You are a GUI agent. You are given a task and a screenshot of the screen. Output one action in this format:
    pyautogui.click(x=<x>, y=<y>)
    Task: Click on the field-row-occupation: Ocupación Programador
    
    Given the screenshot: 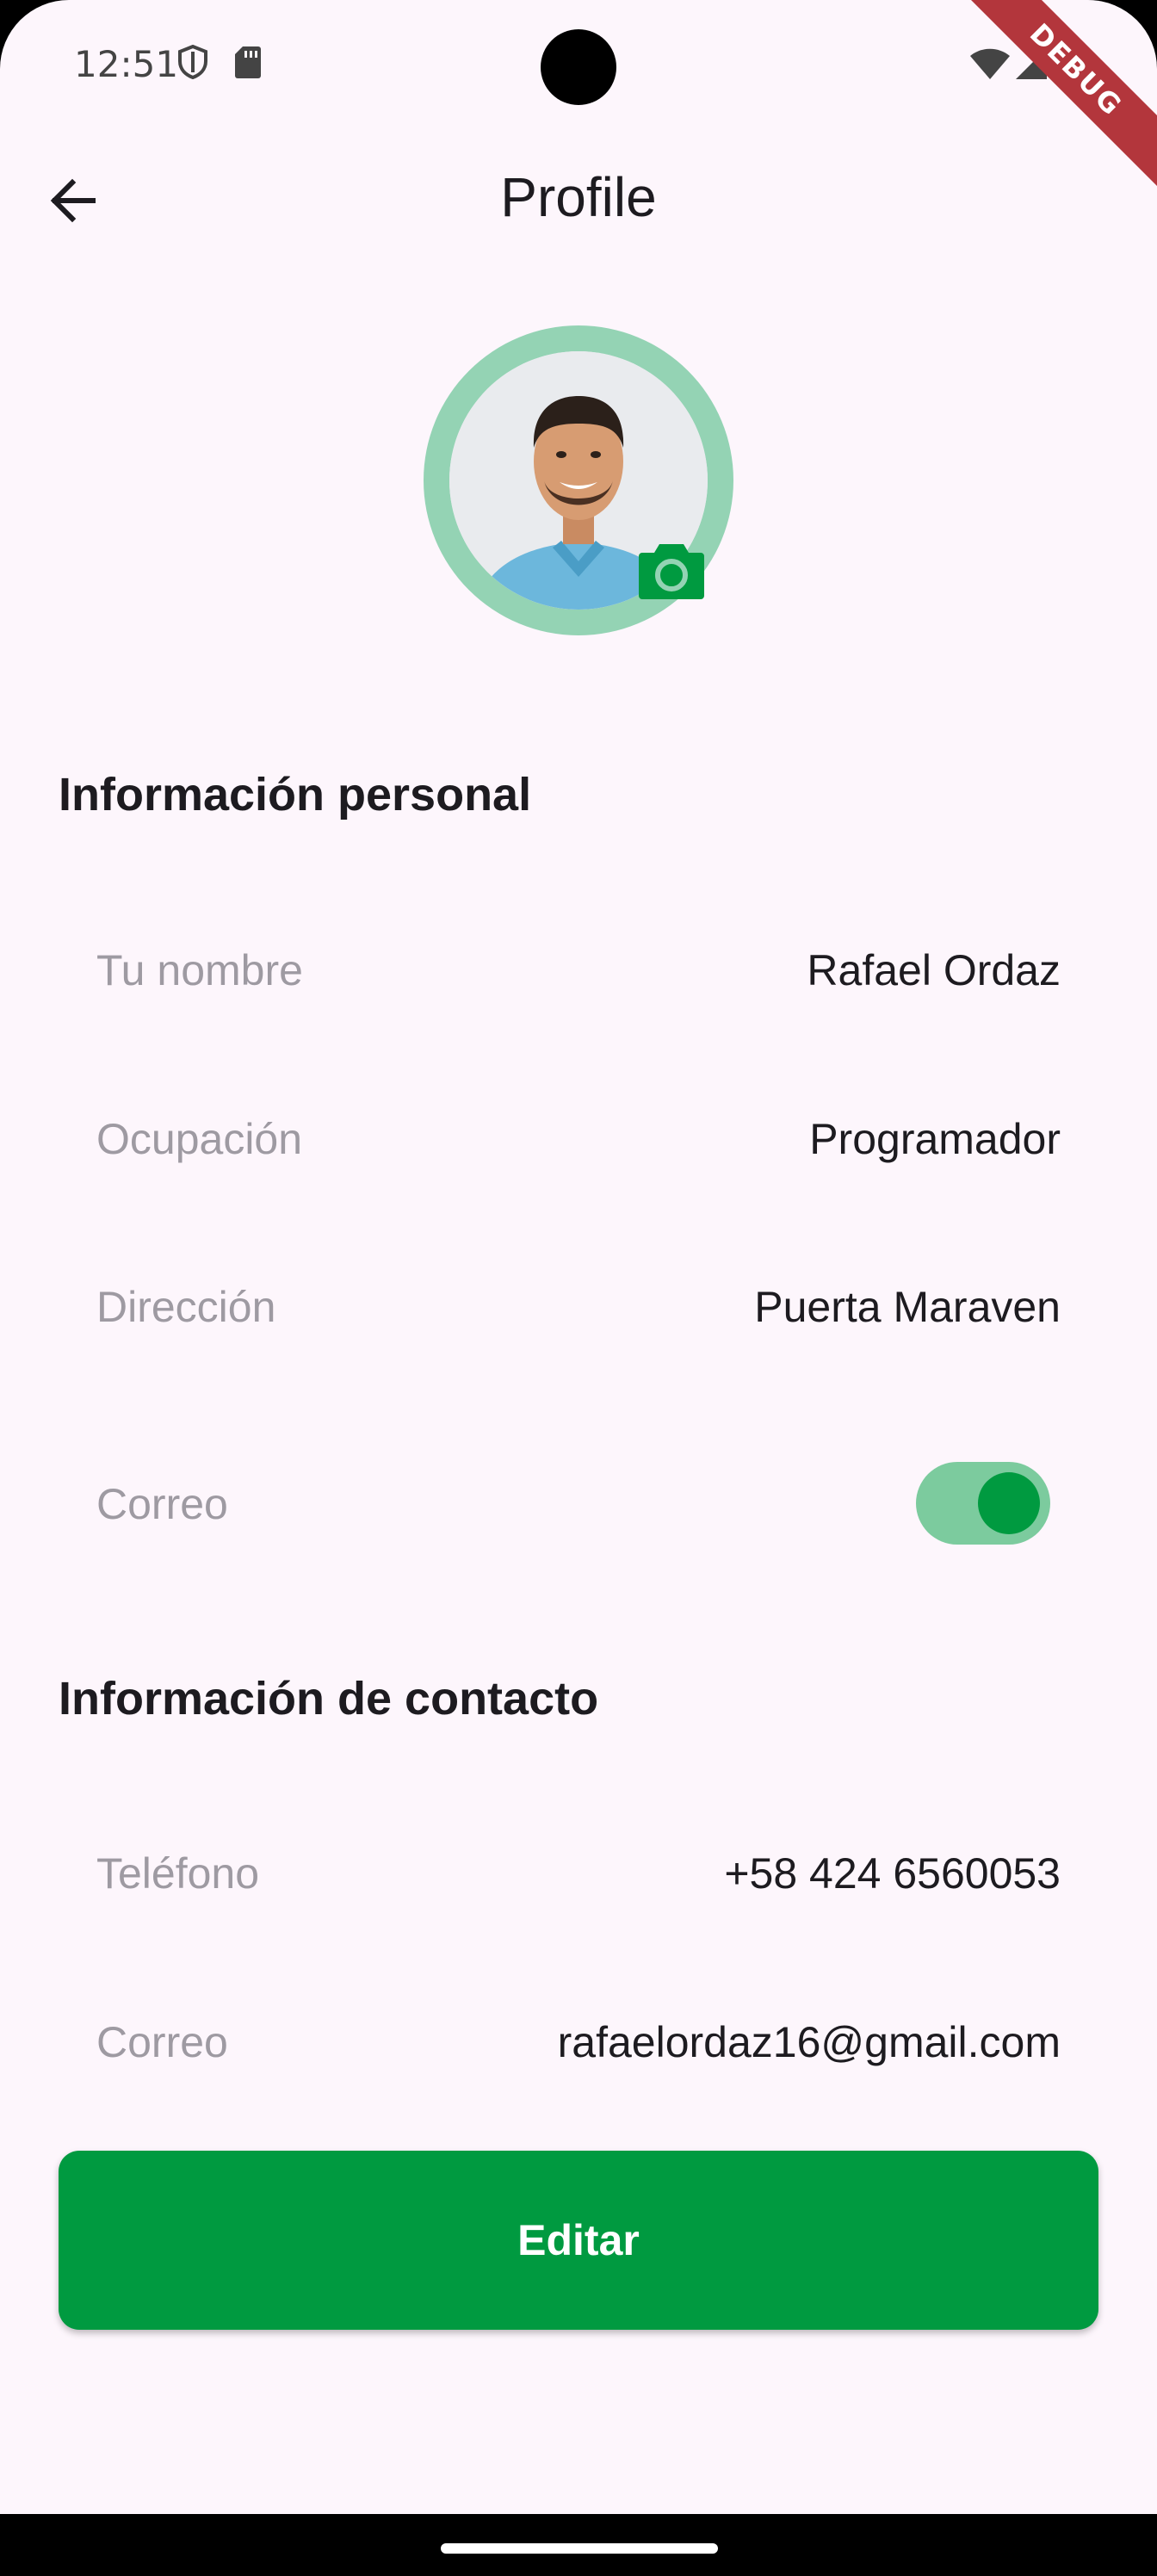 What is the action you would take?
    pyautogui.click(x=579, y=1138)
    